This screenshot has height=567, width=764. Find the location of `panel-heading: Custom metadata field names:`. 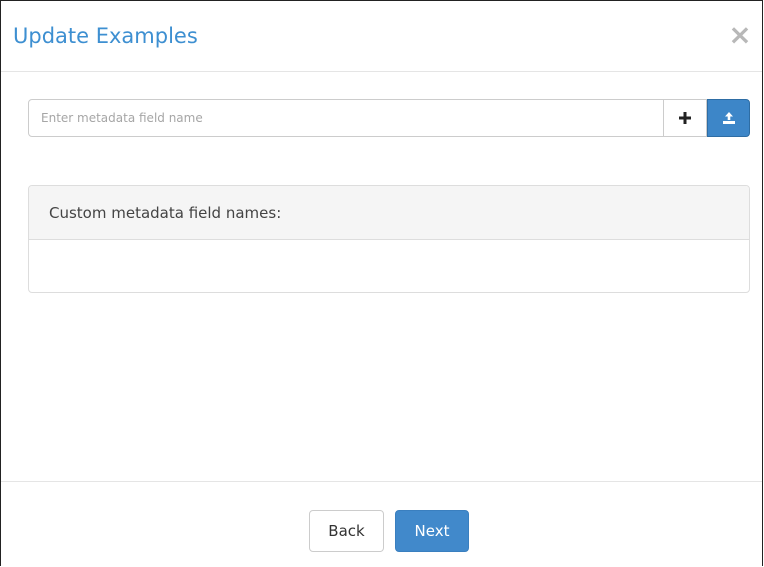

panel-heading: Custom metadata field names: is located at coordinates (389, 213).